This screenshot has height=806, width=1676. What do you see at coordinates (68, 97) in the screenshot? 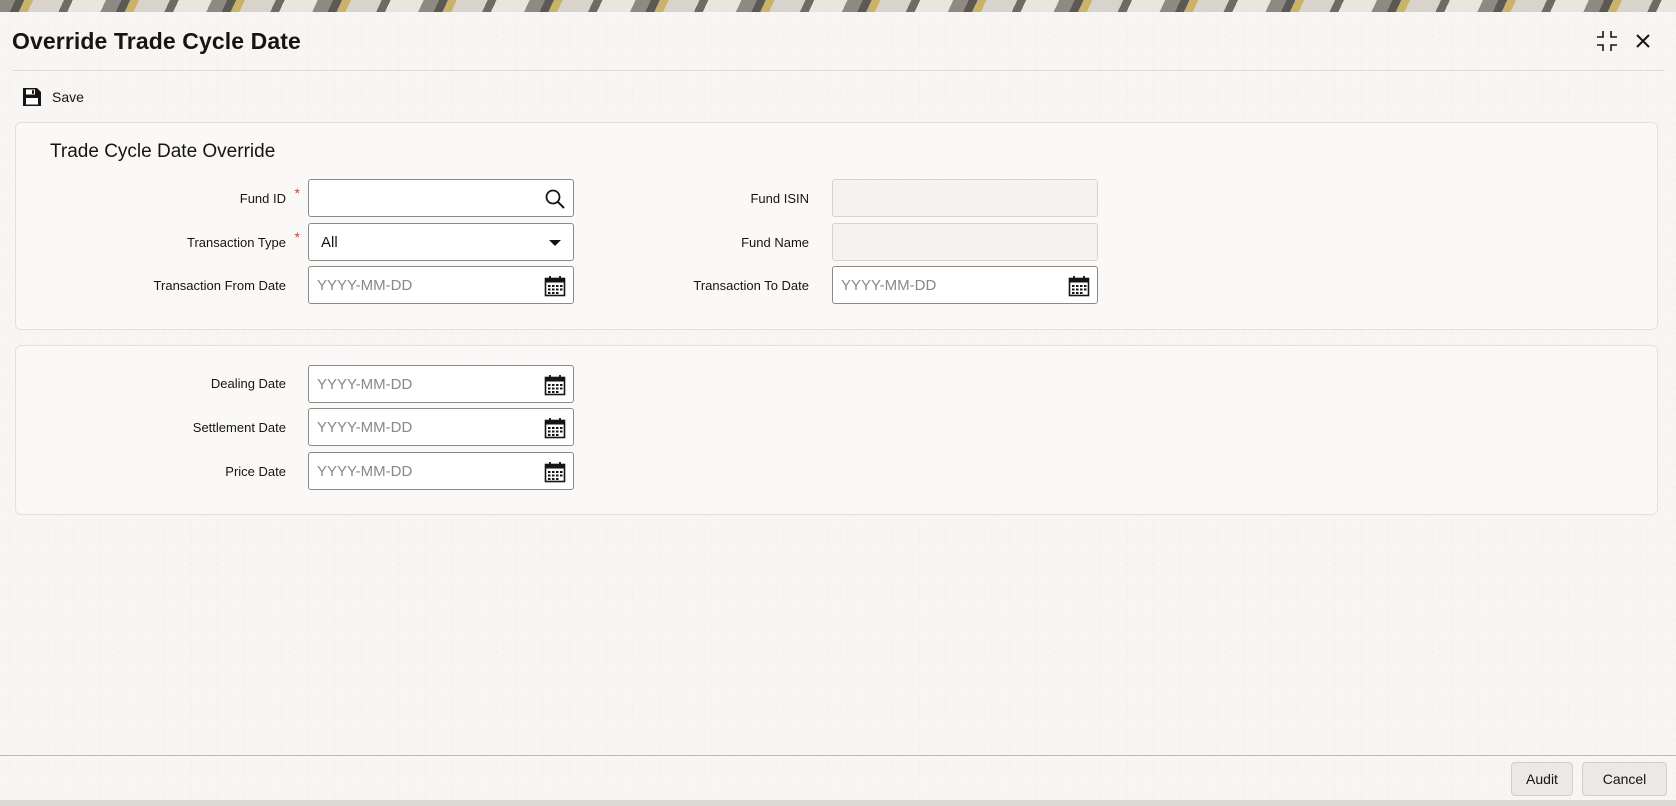
I see `save-label: Save` at bounding box center [68, 97].